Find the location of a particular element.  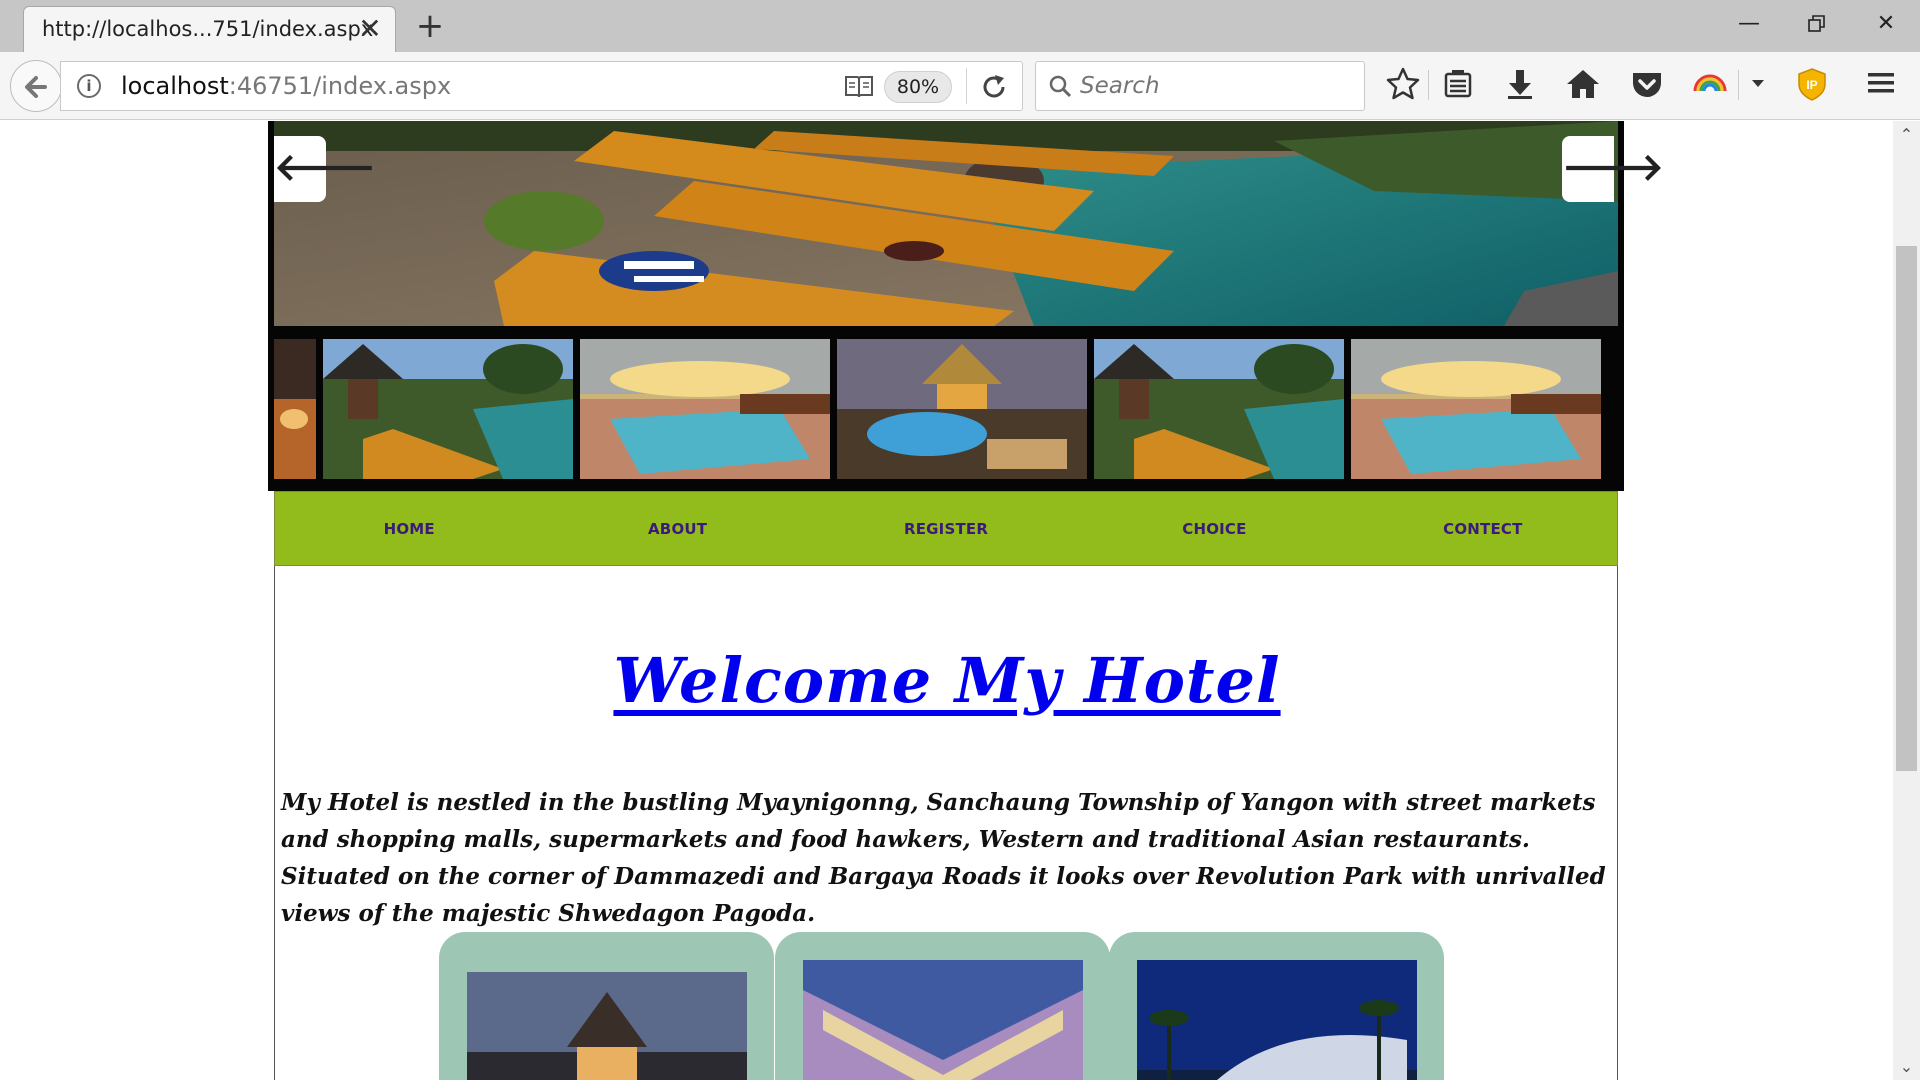

hamburger-menu-icon is located at coordinates (1881, 83).